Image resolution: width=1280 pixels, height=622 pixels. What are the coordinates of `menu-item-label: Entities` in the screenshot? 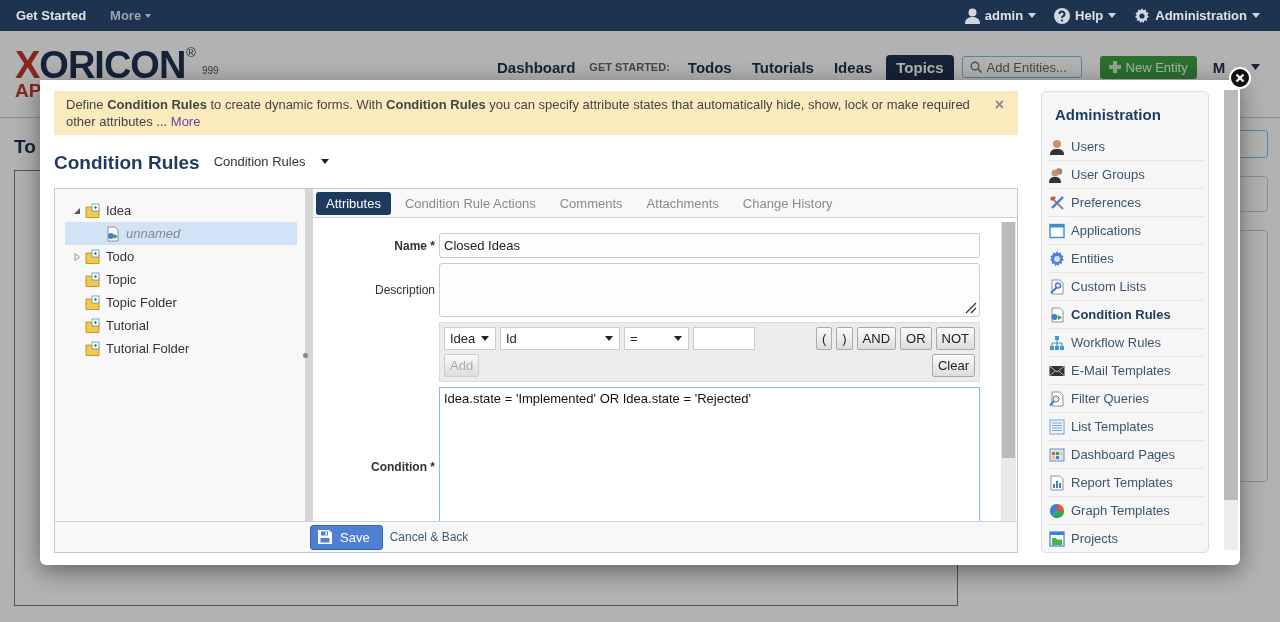 It's located at (1092, 258).